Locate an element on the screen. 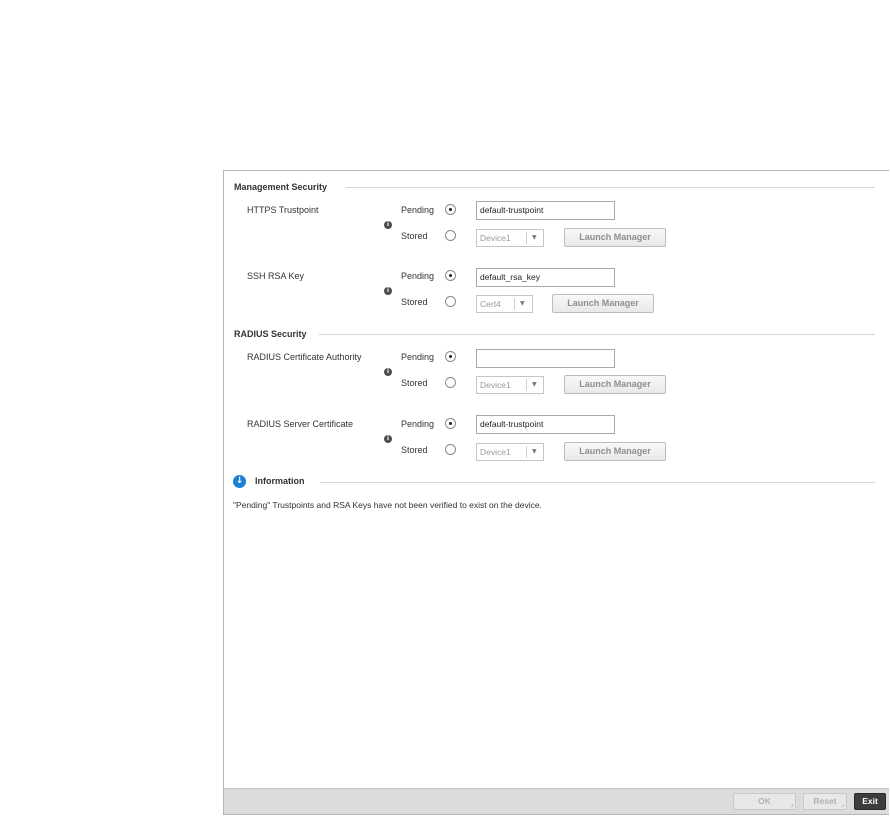 This screenshot has width=890, height=816. radius-server-pending-input: default-trustpoint is located at coordinates (545, 424).